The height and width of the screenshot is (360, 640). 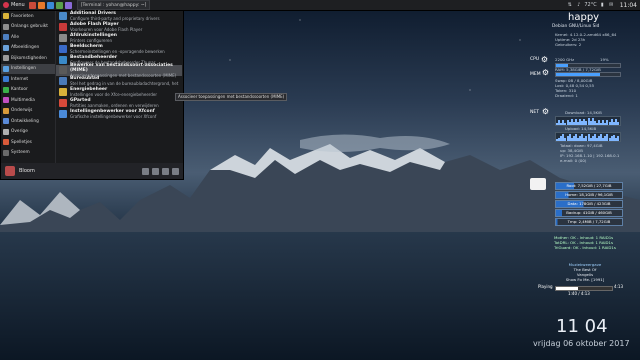 What do you see at coordinates (41, 5) in the screenshot?
I see `firefox-launcher-icon` at bounding box center [41, 5].